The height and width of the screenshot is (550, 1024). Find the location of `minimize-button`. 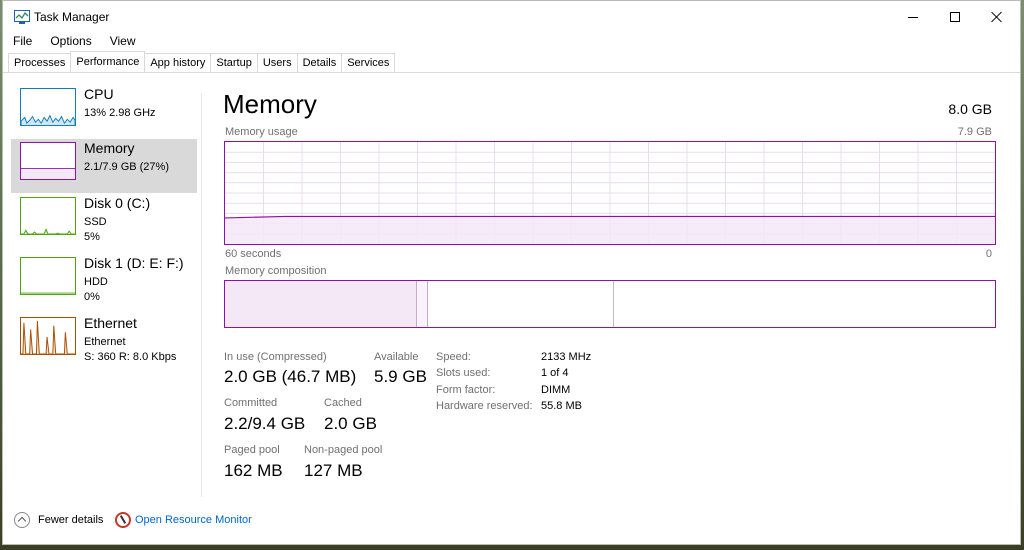

minimize-button is located at coordinates (913, 17).